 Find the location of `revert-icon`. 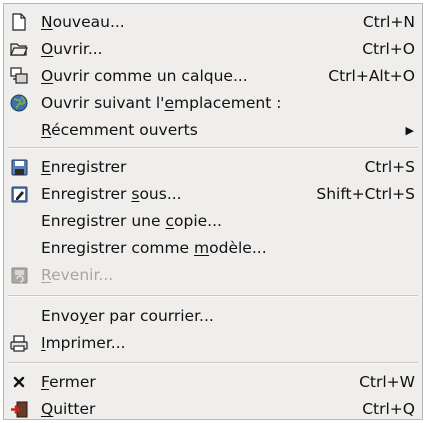

revert-icon is located at coordinates (19, 275).